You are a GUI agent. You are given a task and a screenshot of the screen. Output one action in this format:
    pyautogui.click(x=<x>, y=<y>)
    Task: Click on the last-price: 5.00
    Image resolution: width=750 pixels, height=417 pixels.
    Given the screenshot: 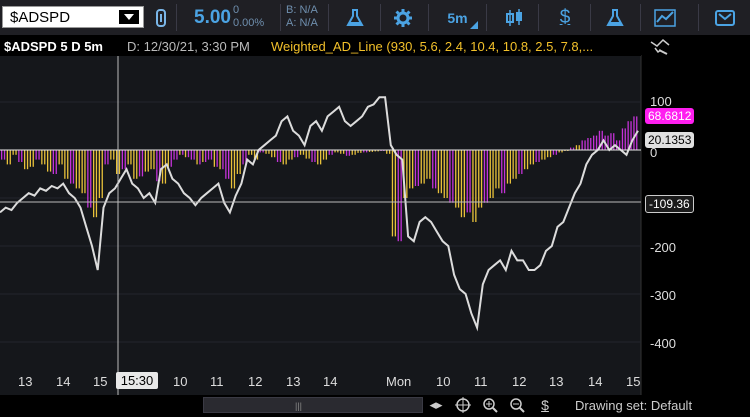 What is the action you would take?
    pyautogui.click(x=212, y=17)
    